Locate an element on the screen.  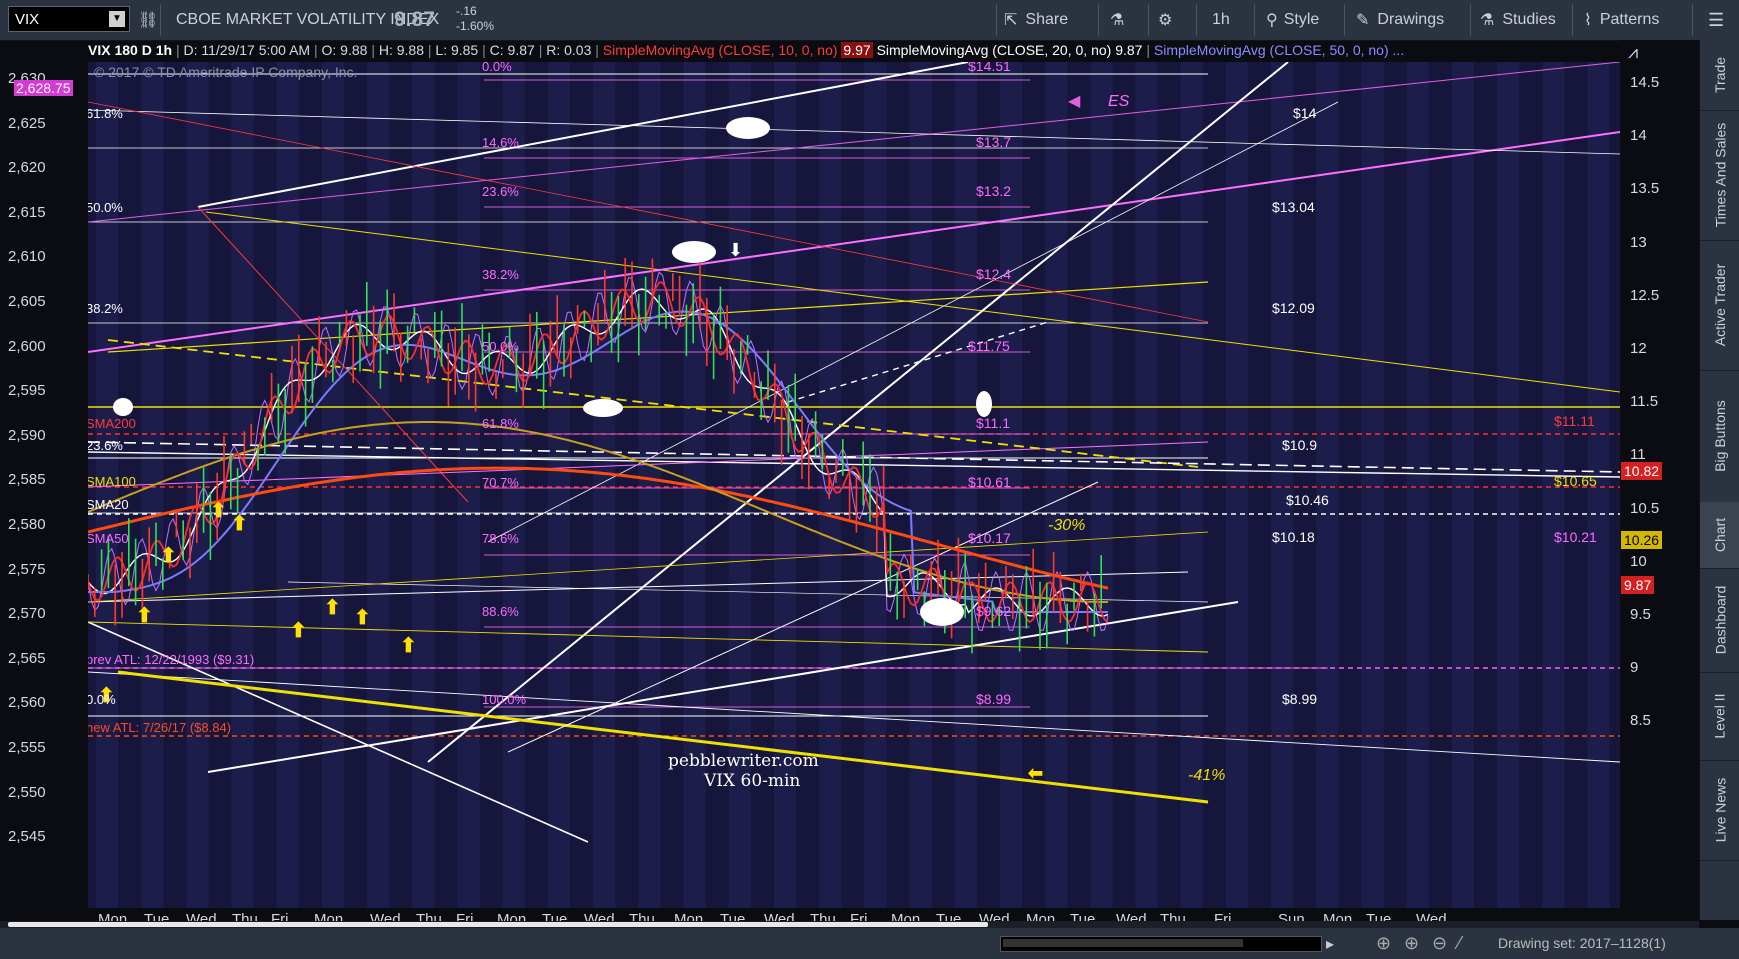
time-scrollbar is located at coordinates (1161, 944).